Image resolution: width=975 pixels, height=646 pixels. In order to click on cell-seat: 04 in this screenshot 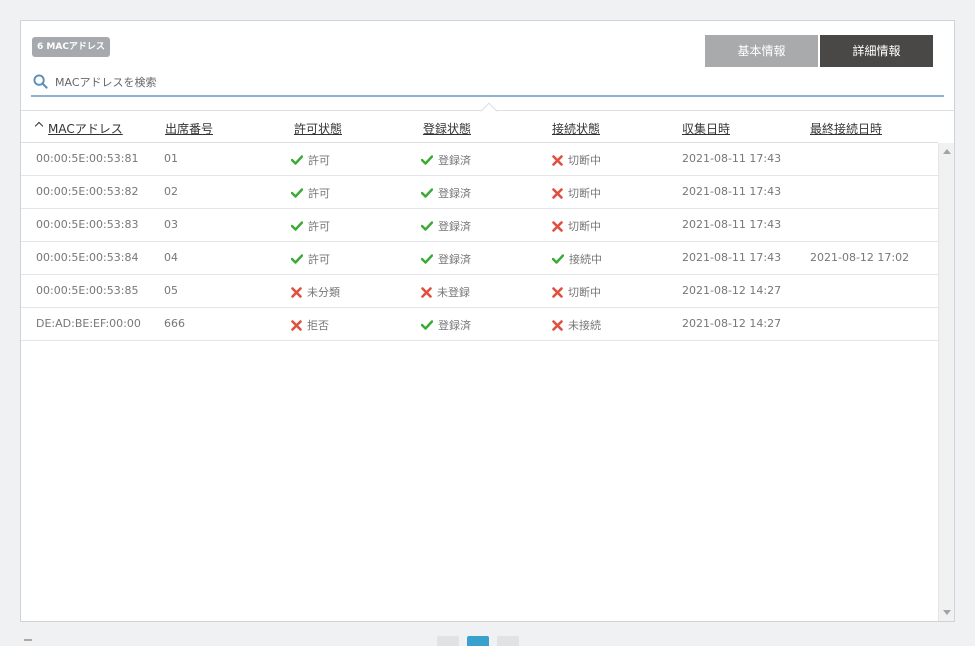, I will do `click(171, 257)`.